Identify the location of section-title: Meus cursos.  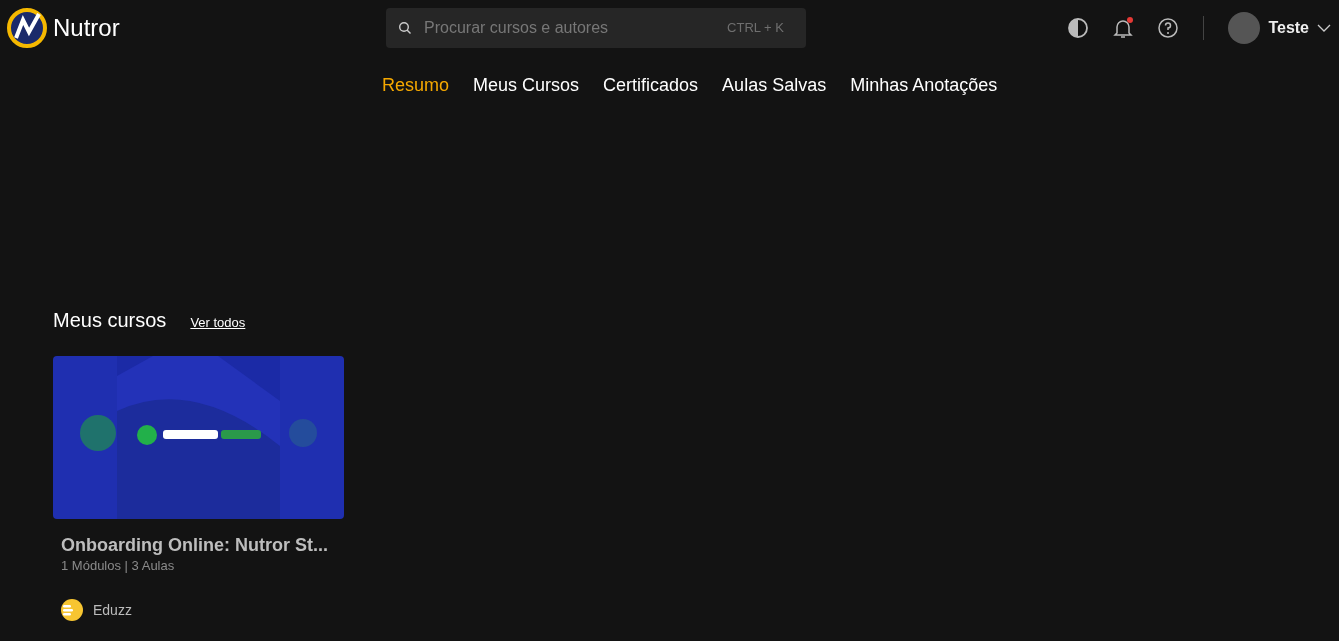
(110, 320).